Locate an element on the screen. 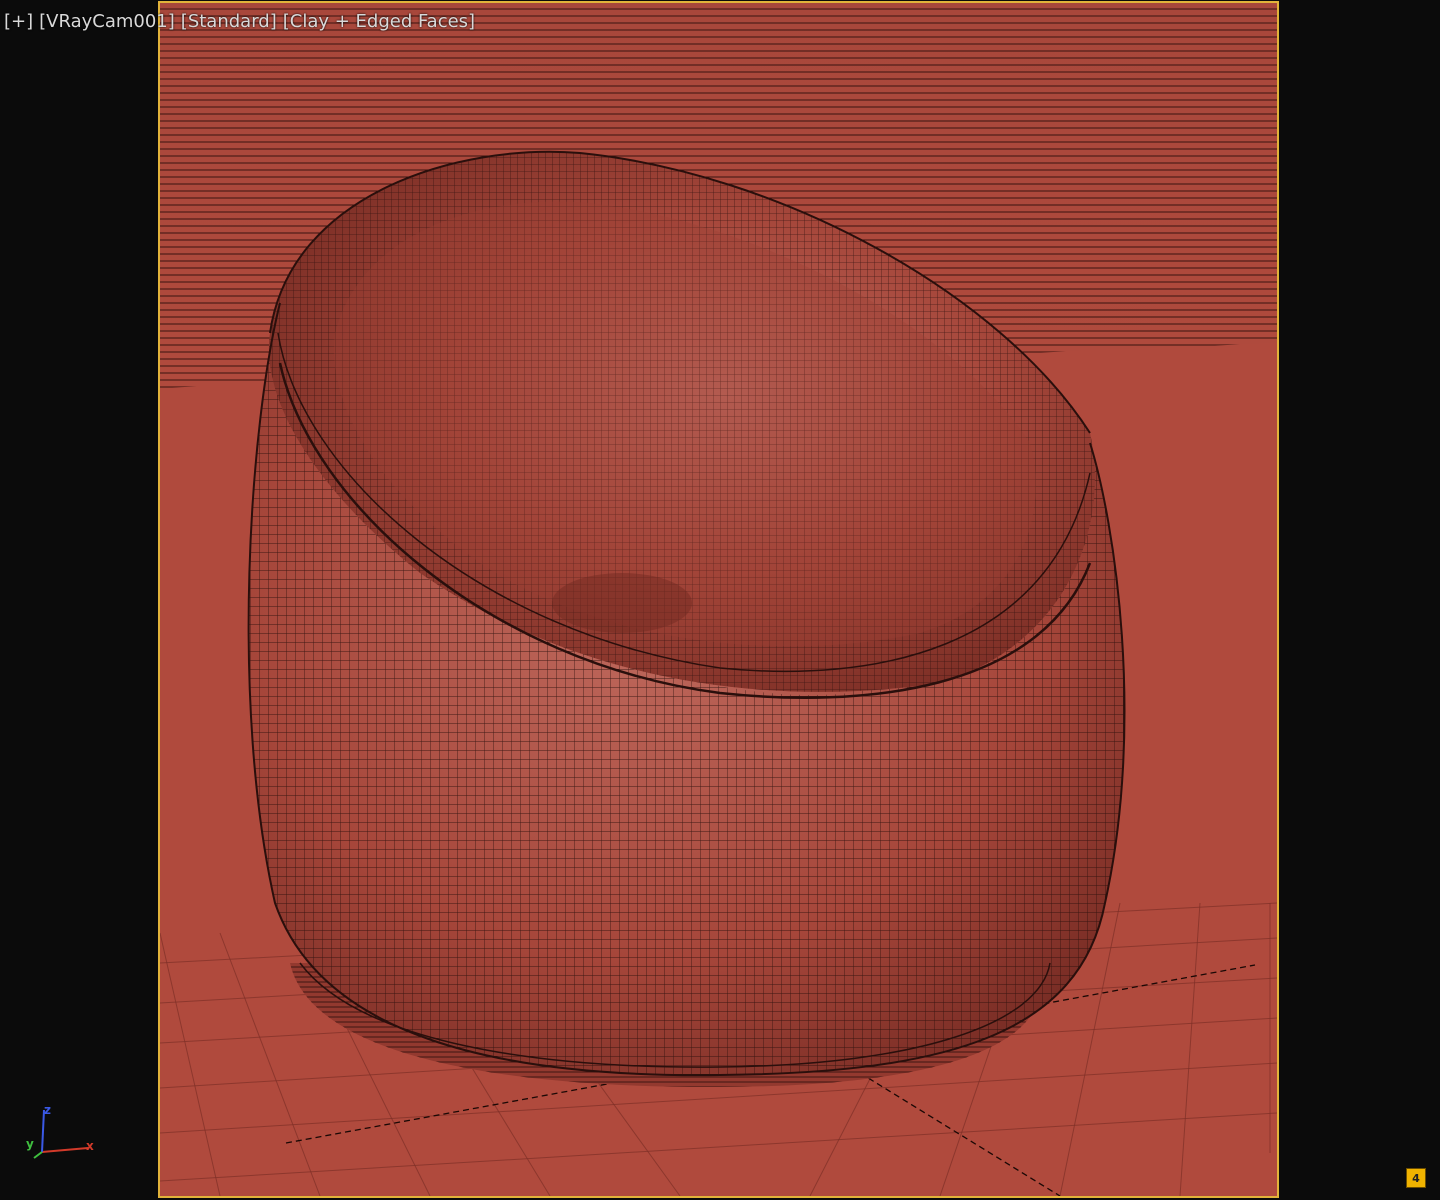 This screenshot has width=1440, height=1200. view-mode-selector: [Standard] is located at coordinates (229, 22).